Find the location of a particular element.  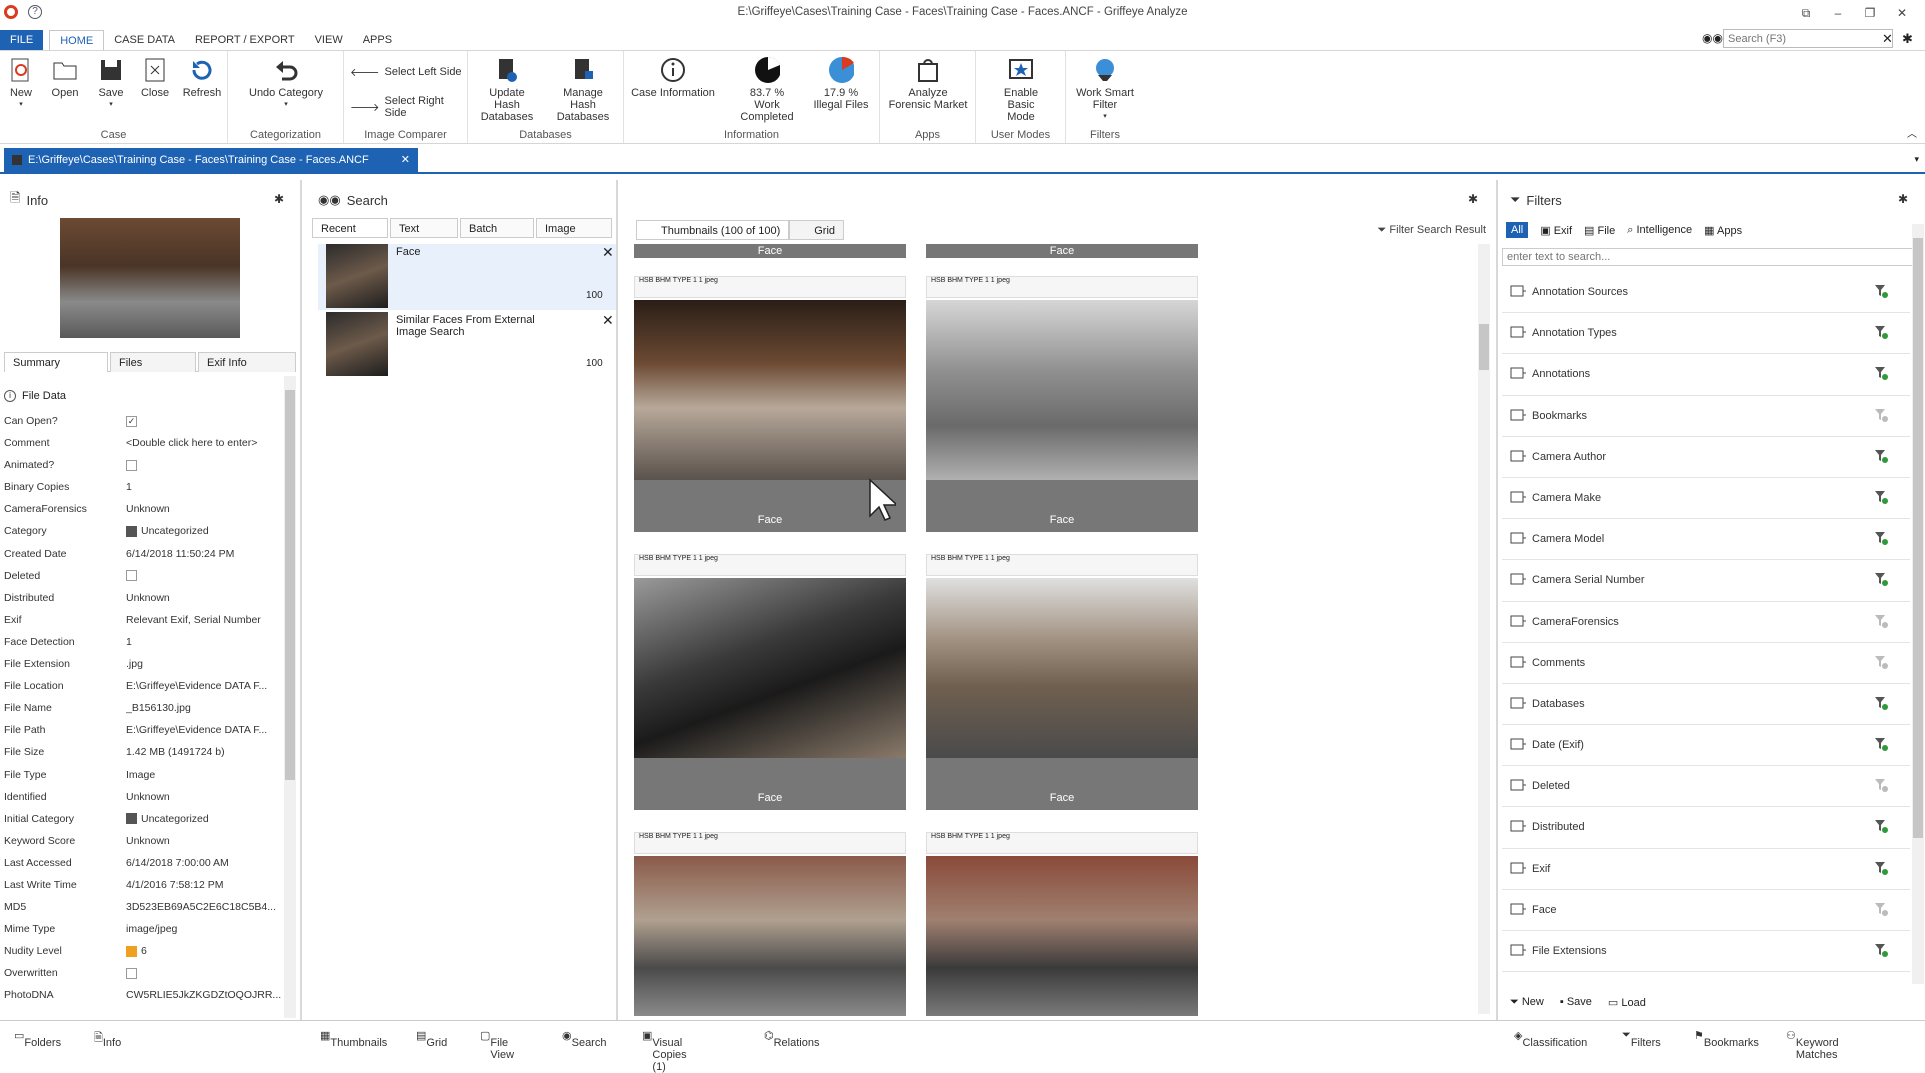

preview-image is located at coordinates (150, 278).